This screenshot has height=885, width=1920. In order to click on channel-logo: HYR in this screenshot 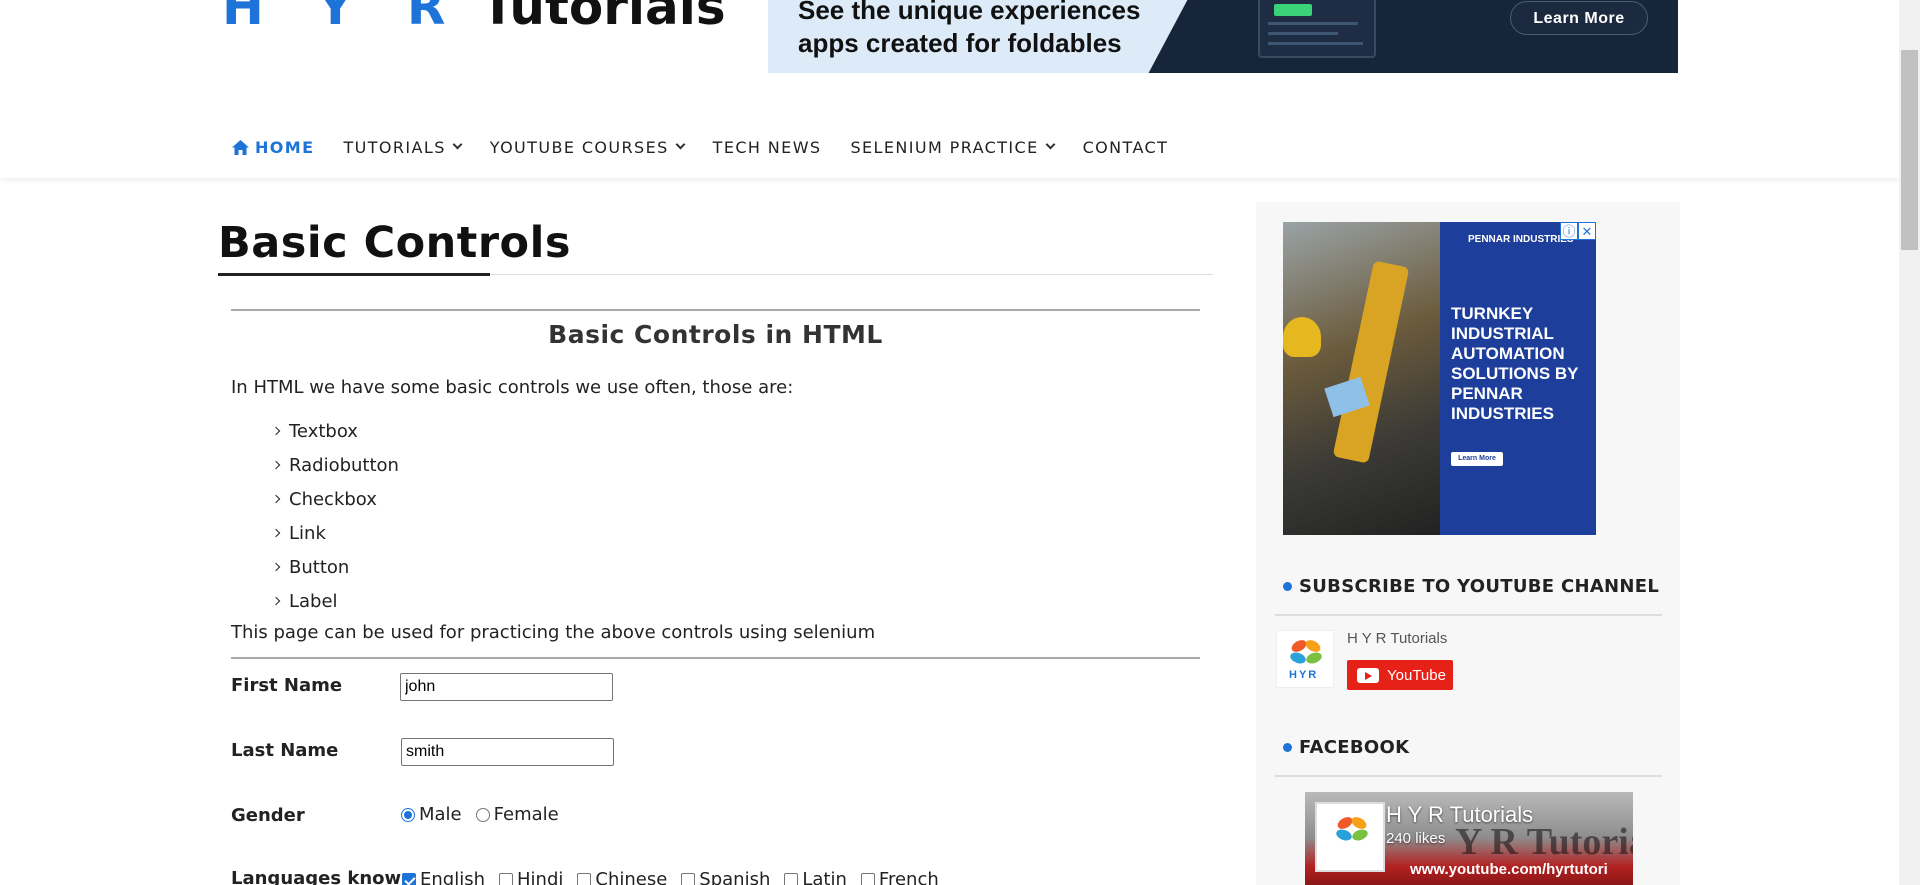, I will do `click(1305, 659)`.